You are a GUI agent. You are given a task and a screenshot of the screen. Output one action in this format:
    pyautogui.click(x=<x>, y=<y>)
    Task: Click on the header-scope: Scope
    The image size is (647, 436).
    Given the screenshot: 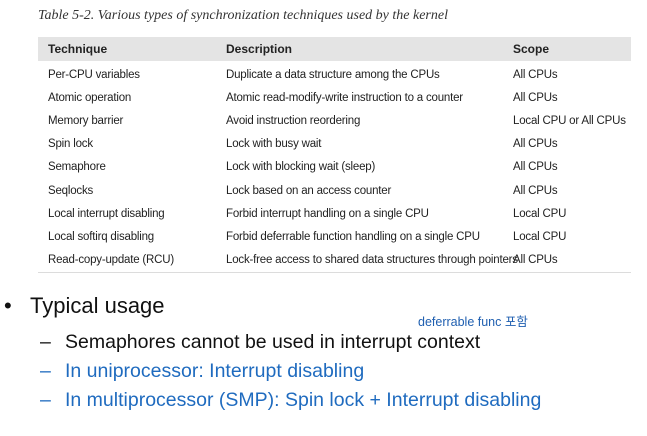 What is the action you would take?
    pyautogui.click(x=531, y=49)
    